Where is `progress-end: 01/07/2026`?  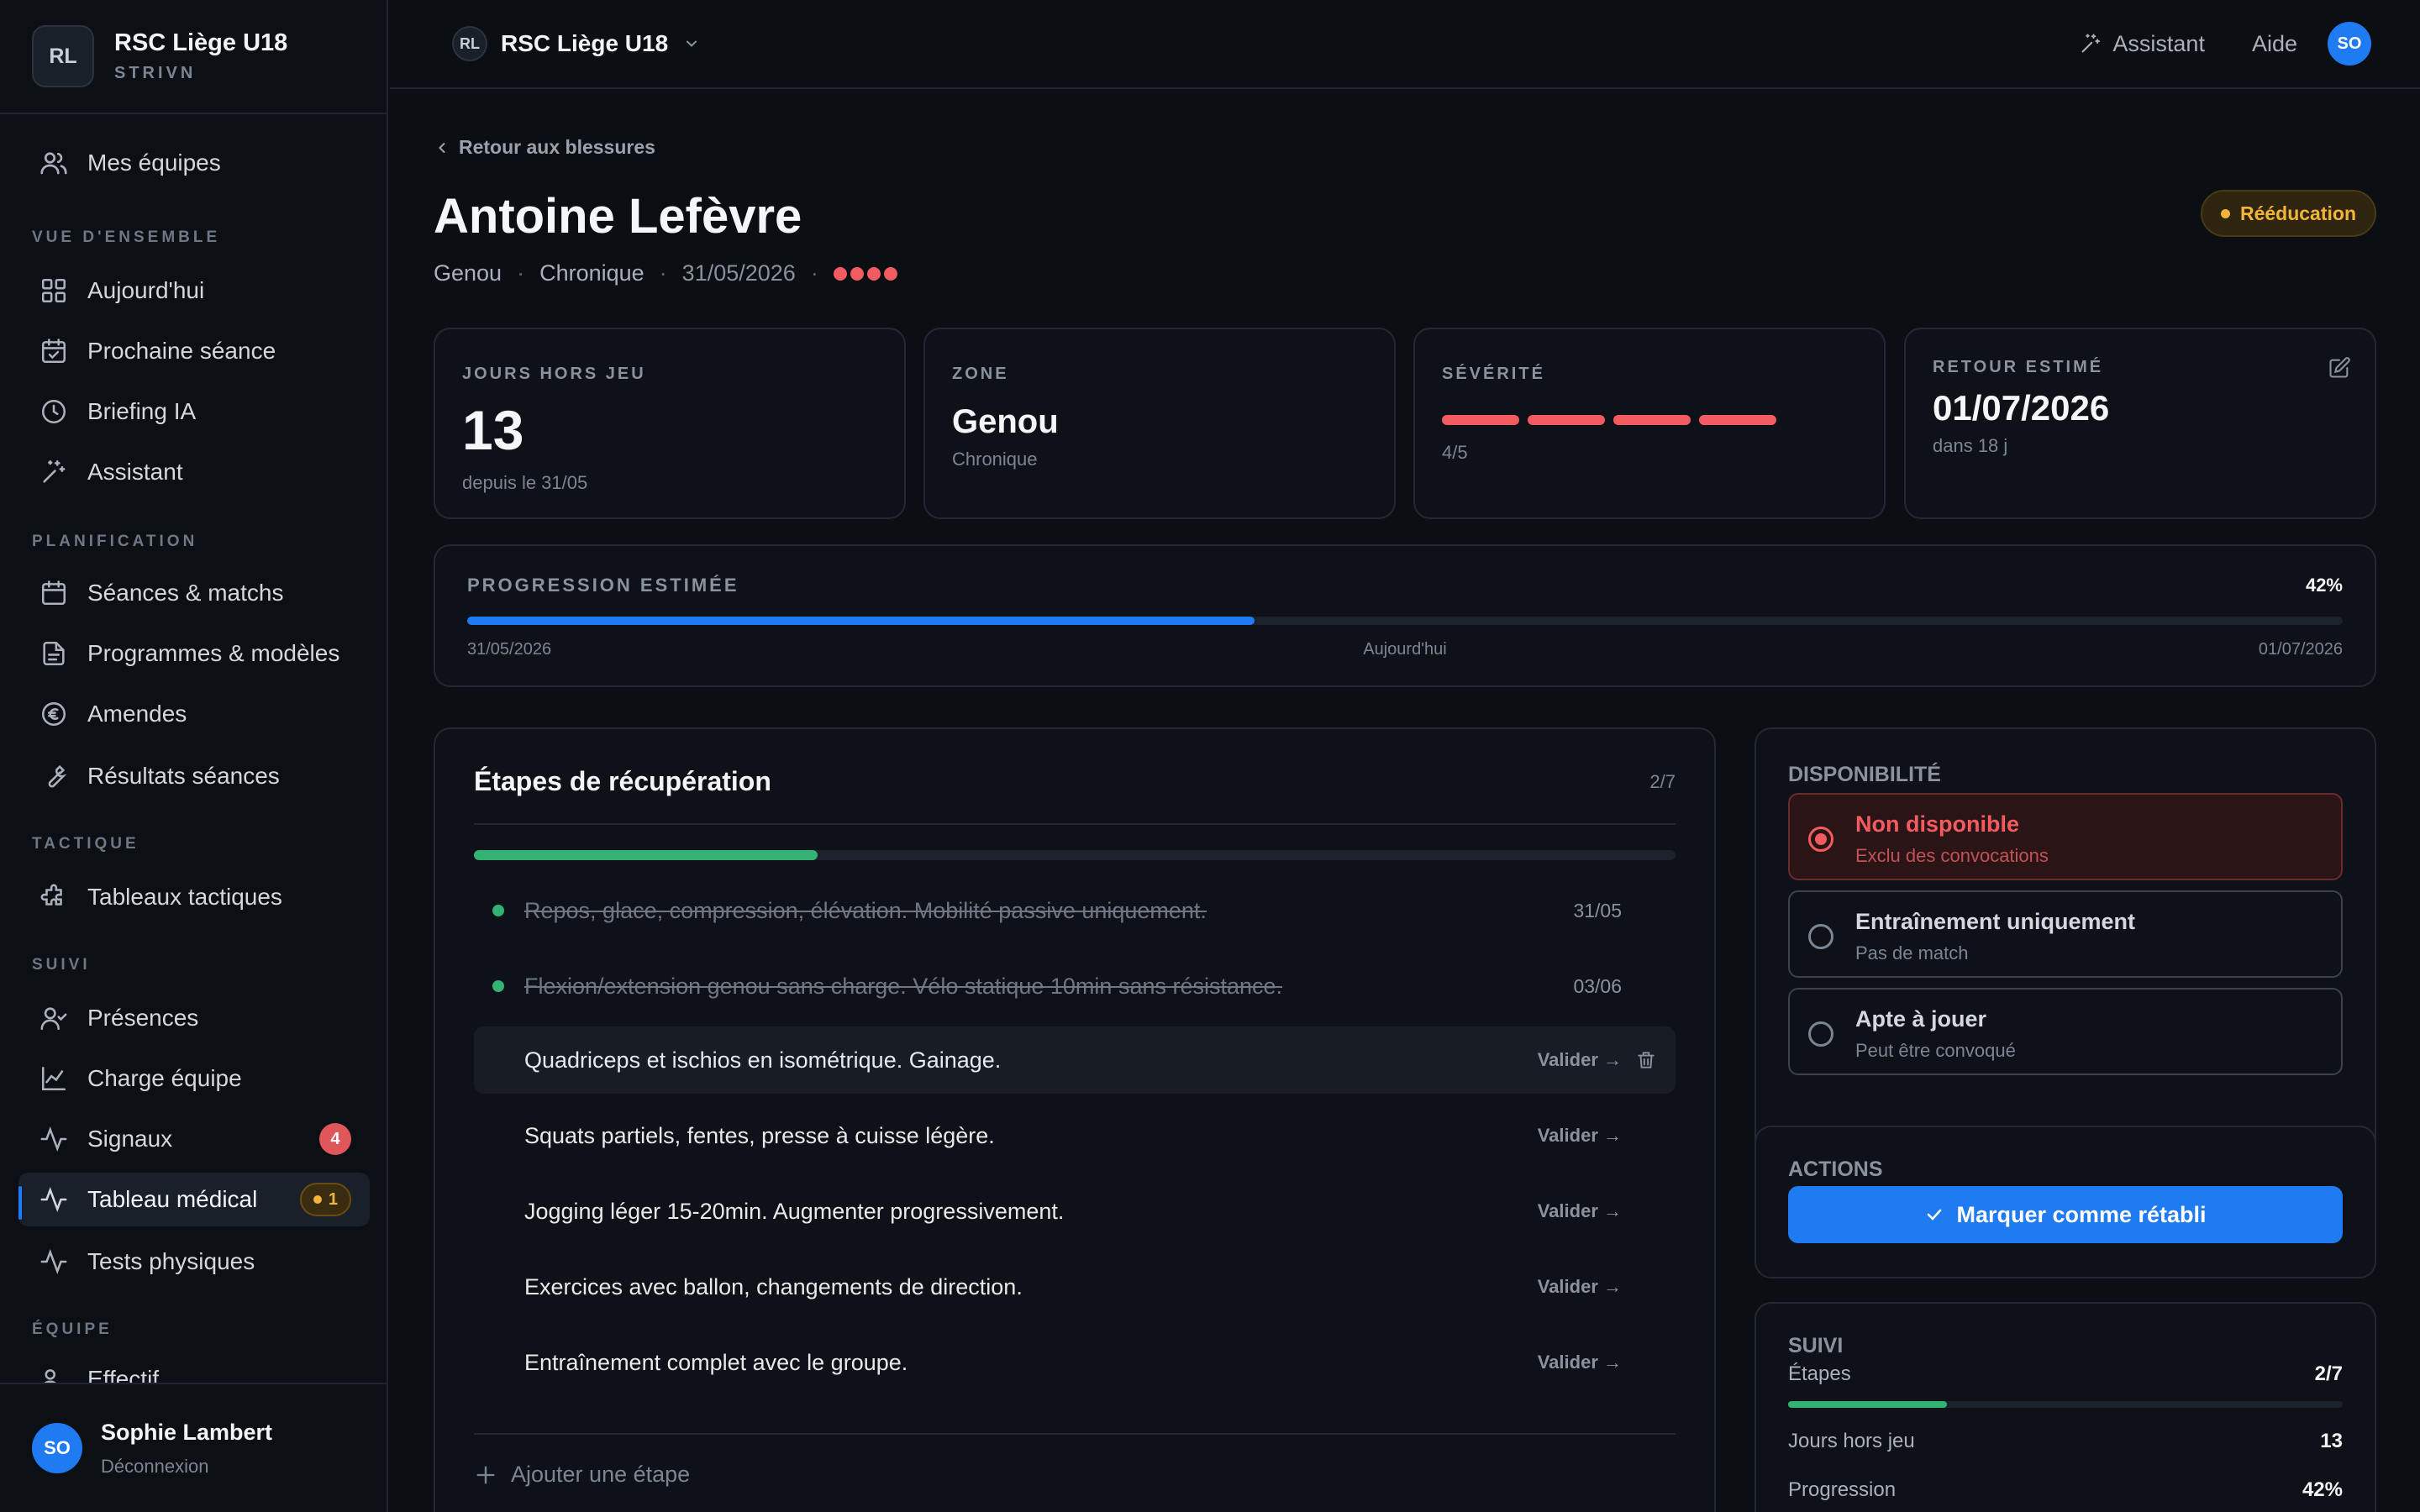 progress-end: 01/07/2026 is located at coordinates (2300, 649).